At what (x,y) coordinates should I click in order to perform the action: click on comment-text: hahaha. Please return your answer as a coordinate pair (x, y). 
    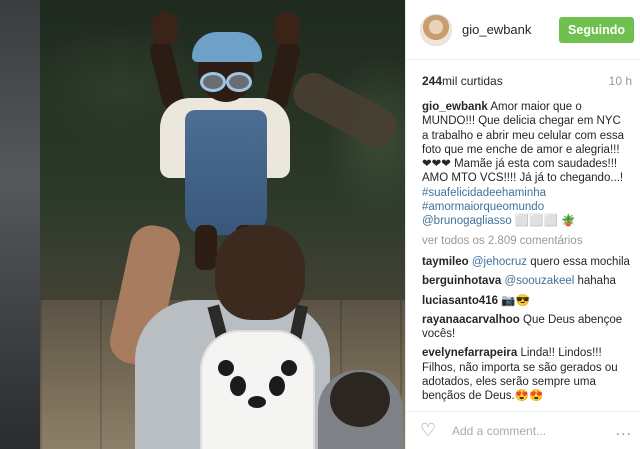
    Looking at the image, I should click on (595, 281).